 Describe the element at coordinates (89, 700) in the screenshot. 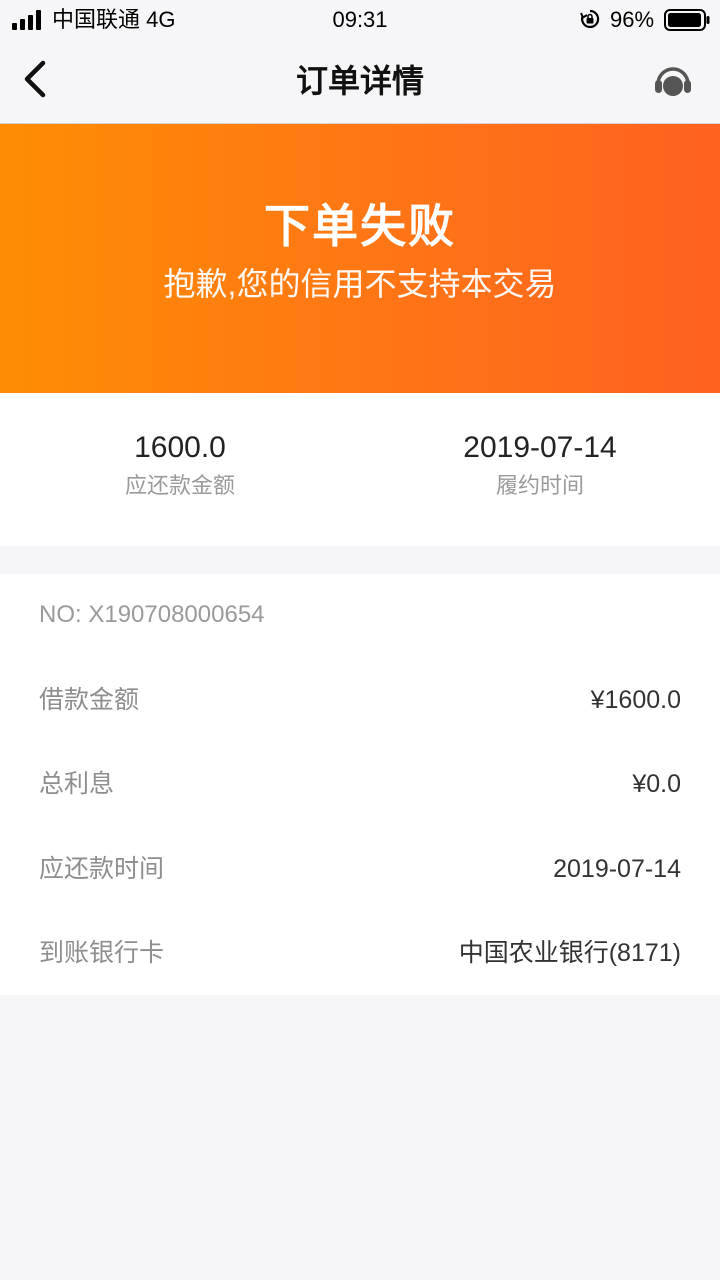

I see `detail-label: 借款金额` at that location.